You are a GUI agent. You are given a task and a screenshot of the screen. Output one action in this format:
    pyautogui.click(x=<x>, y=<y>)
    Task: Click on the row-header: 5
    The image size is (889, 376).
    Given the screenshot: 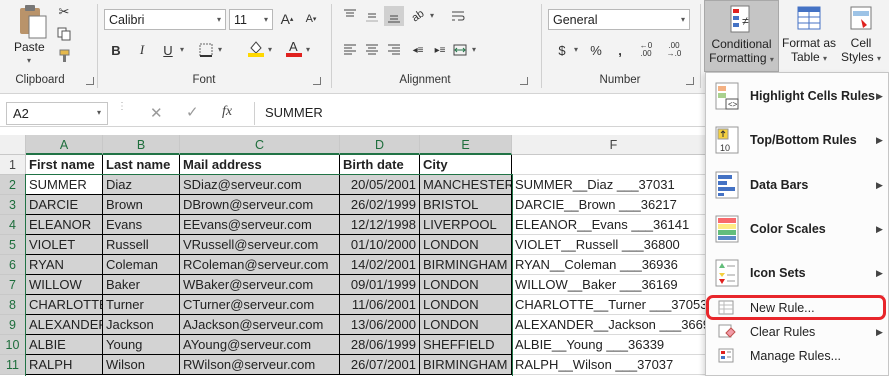 What is the action you would take?
    pyautogui.click(x=13, y=245)
    